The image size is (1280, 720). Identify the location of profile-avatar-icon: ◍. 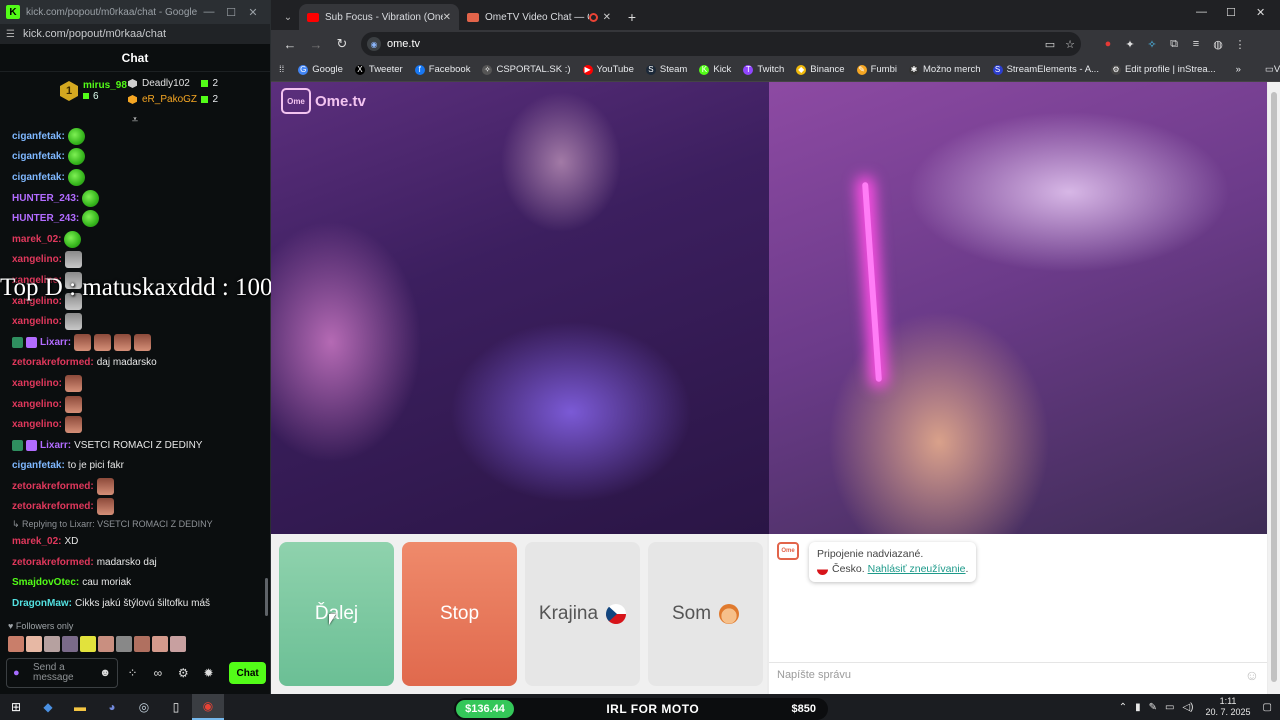
(1218, 44).